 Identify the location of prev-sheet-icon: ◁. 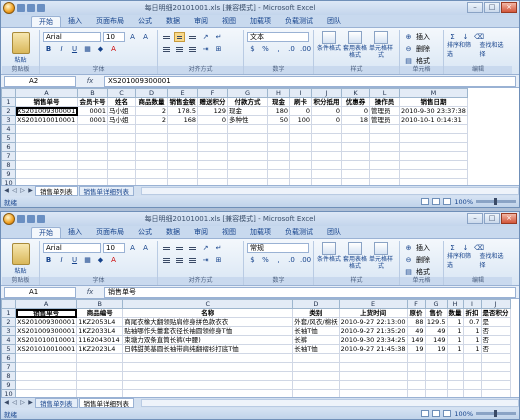
(14, 403).